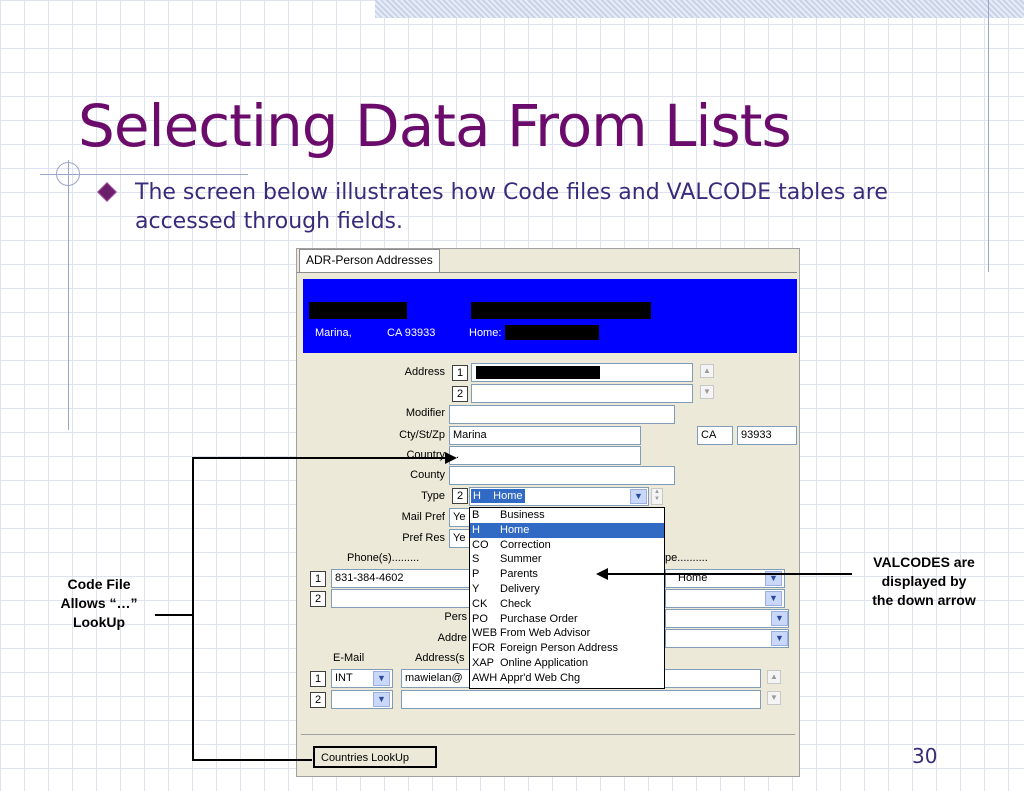  Describe the element at coordinates (480, 618) in the screenshot. I see `option-code: PO` at that location.